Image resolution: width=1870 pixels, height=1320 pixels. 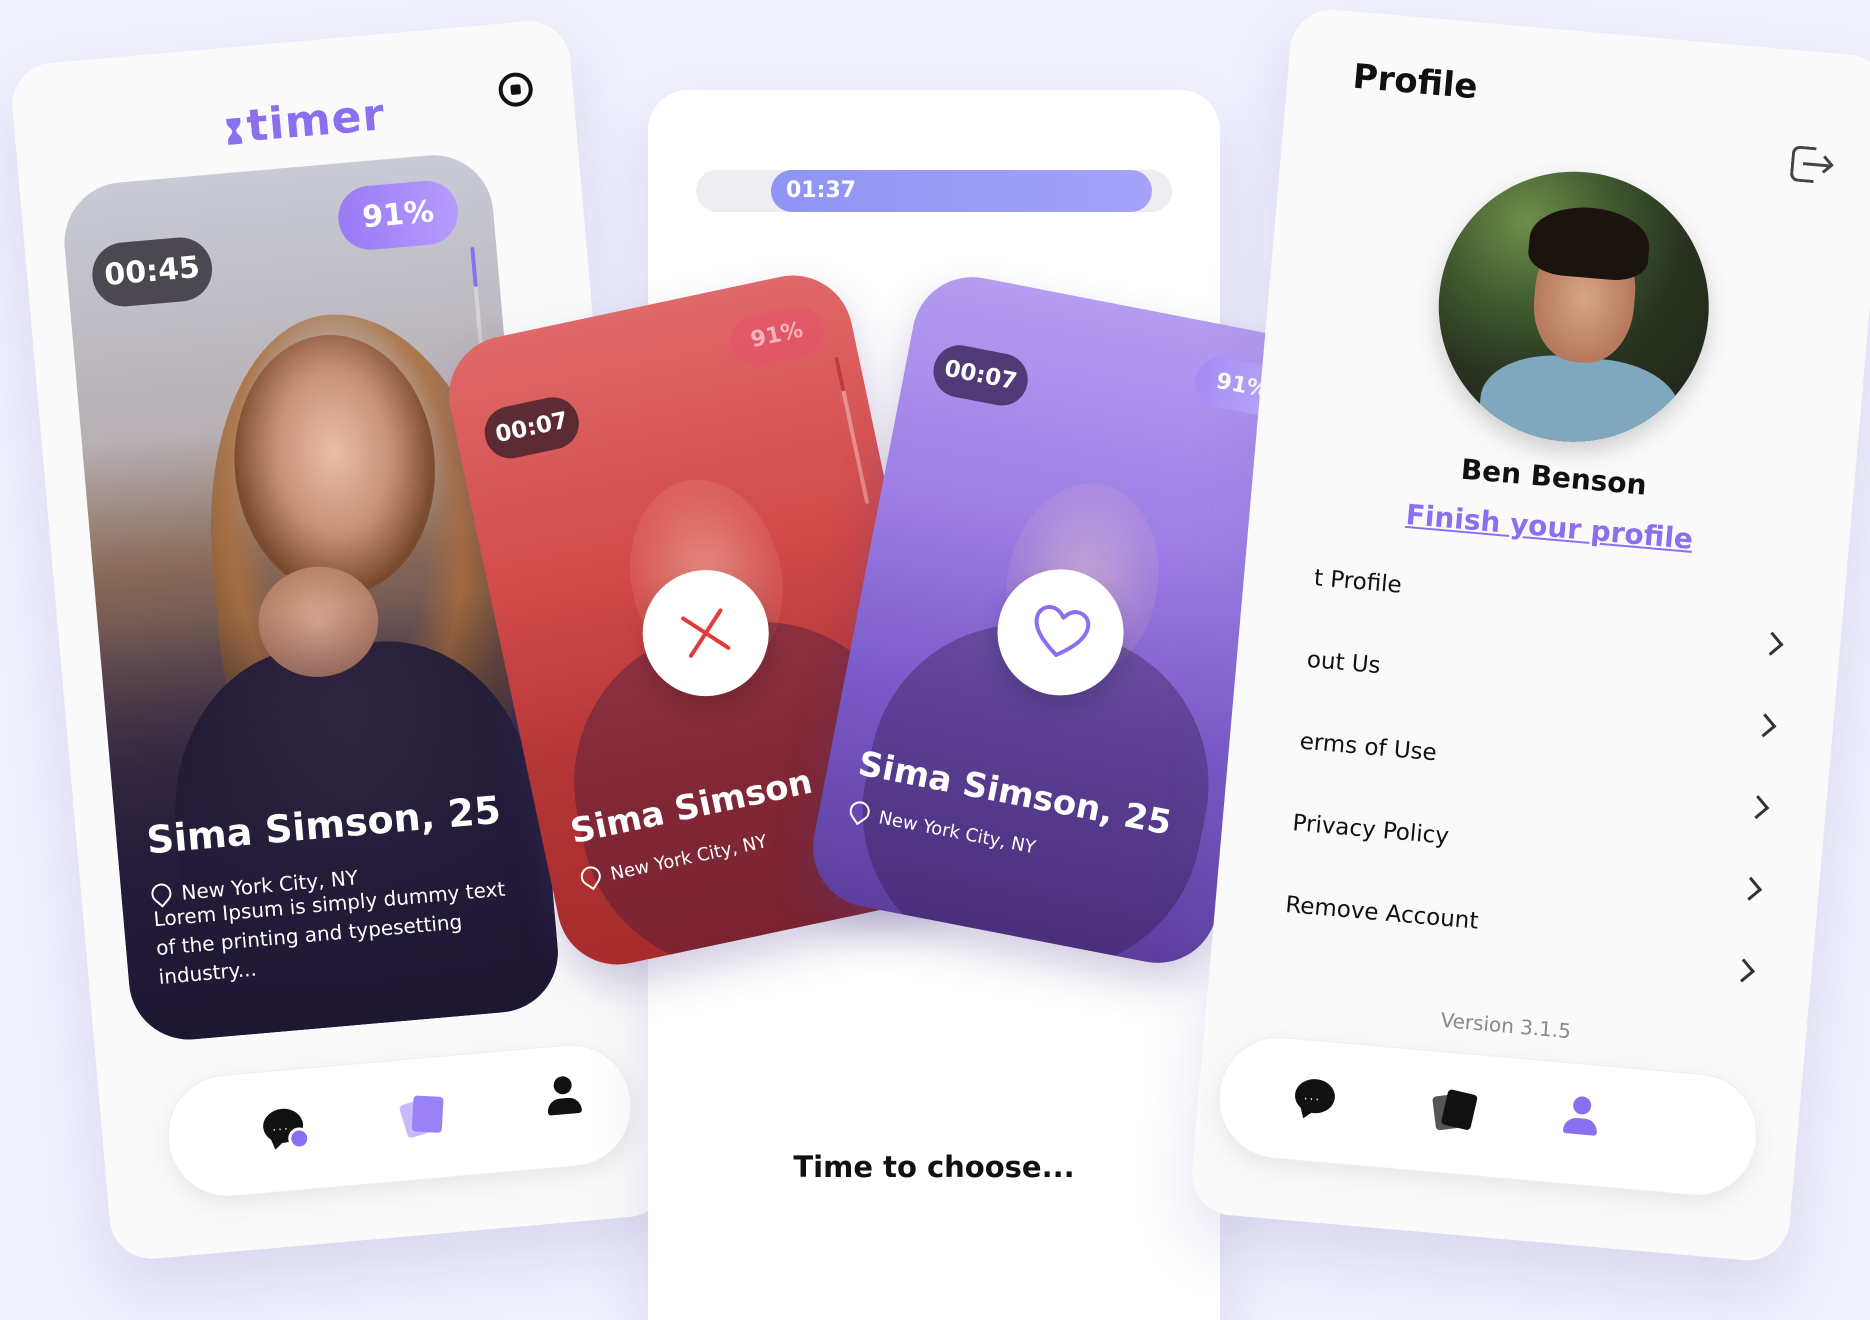 What do you see at coordinates (234, 131) in the screenshot?
I see `hourglass-icon` at bounding box center [234, 131].